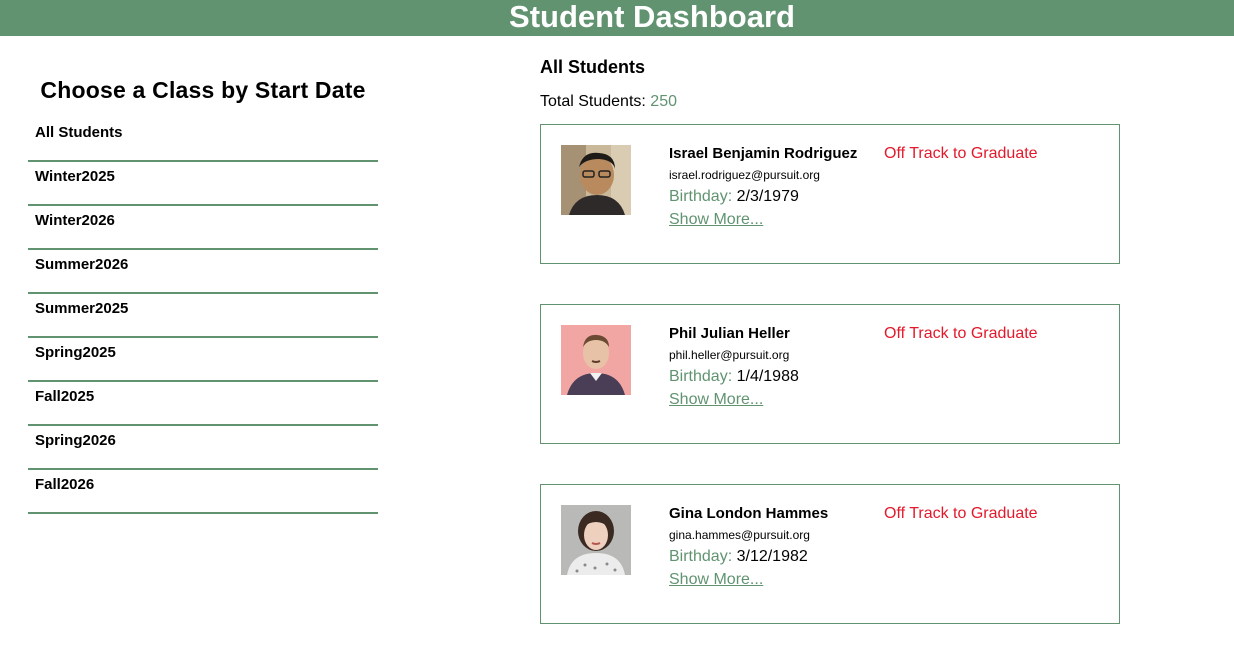 This screenshot has width=1234, height=666. What do you see at coordinates (729, 333) in the screenshot?
I see `student-name: Phil Julian Heller` at bounding box center [729, 333].